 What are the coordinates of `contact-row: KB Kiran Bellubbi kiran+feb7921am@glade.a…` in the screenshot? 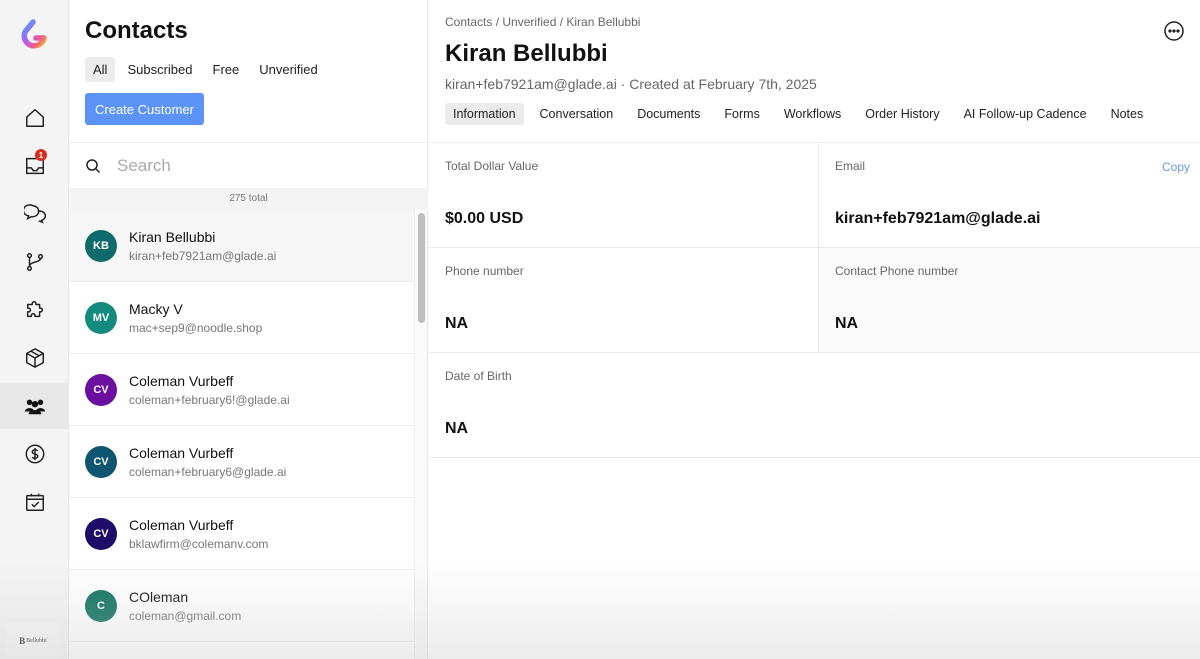 It's located at (241, 246).